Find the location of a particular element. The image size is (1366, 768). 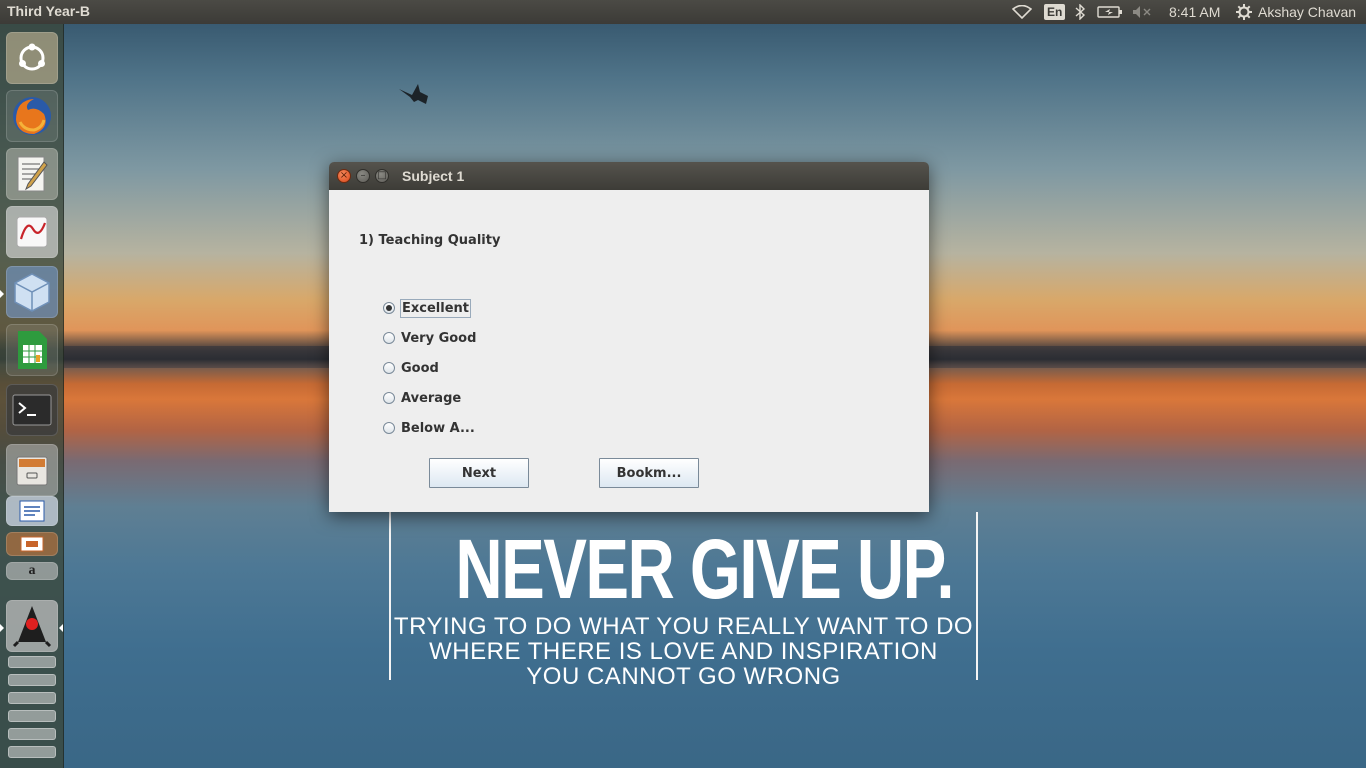

launcher-dash is located at coordinates (32, 58).